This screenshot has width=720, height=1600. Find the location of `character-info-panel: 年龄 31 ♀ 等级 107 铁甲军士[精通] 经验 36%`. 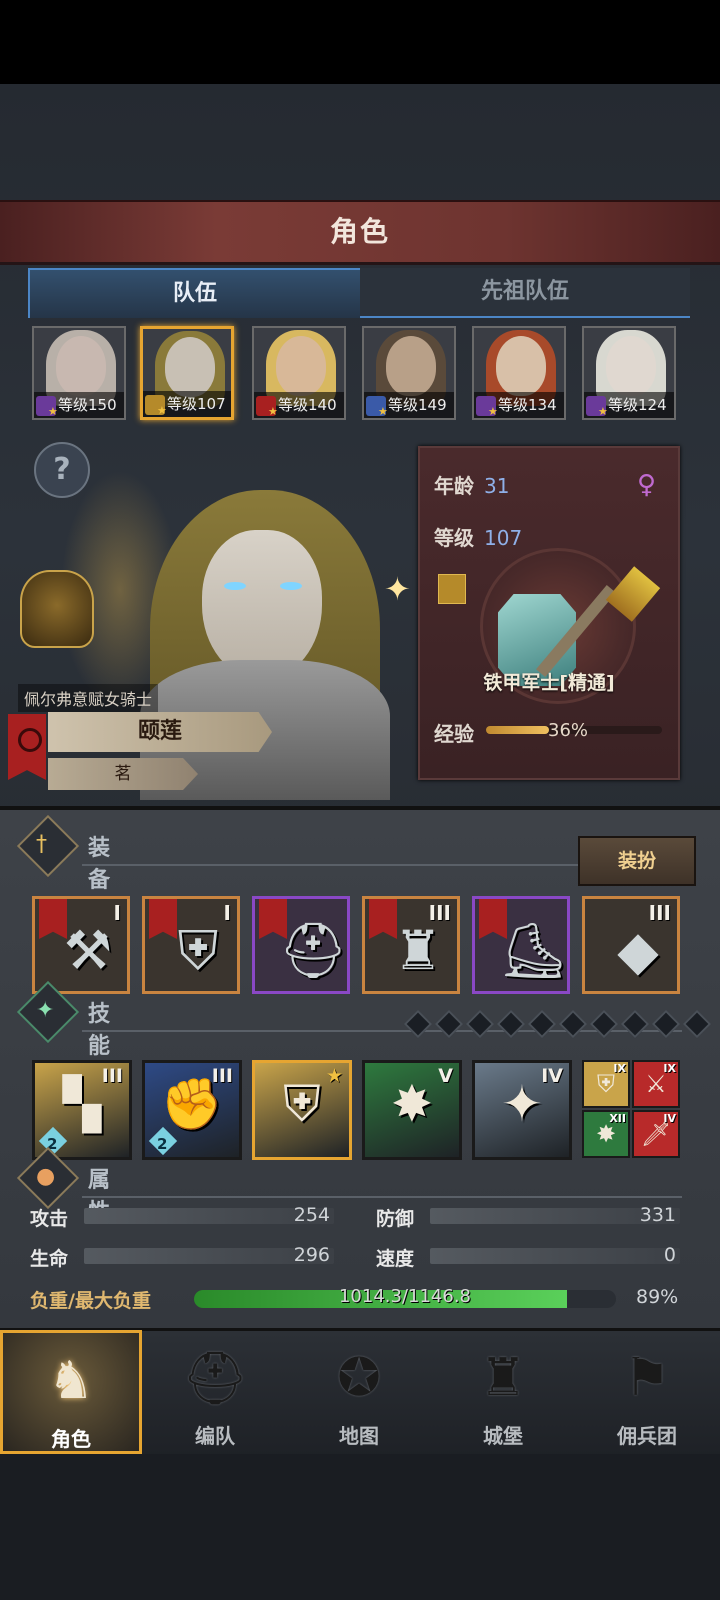

character-info-panel: 年龄 31 ♀ 等级 107 铁甲军士[精通] 经验 36% is located at coordinates (549, 613).